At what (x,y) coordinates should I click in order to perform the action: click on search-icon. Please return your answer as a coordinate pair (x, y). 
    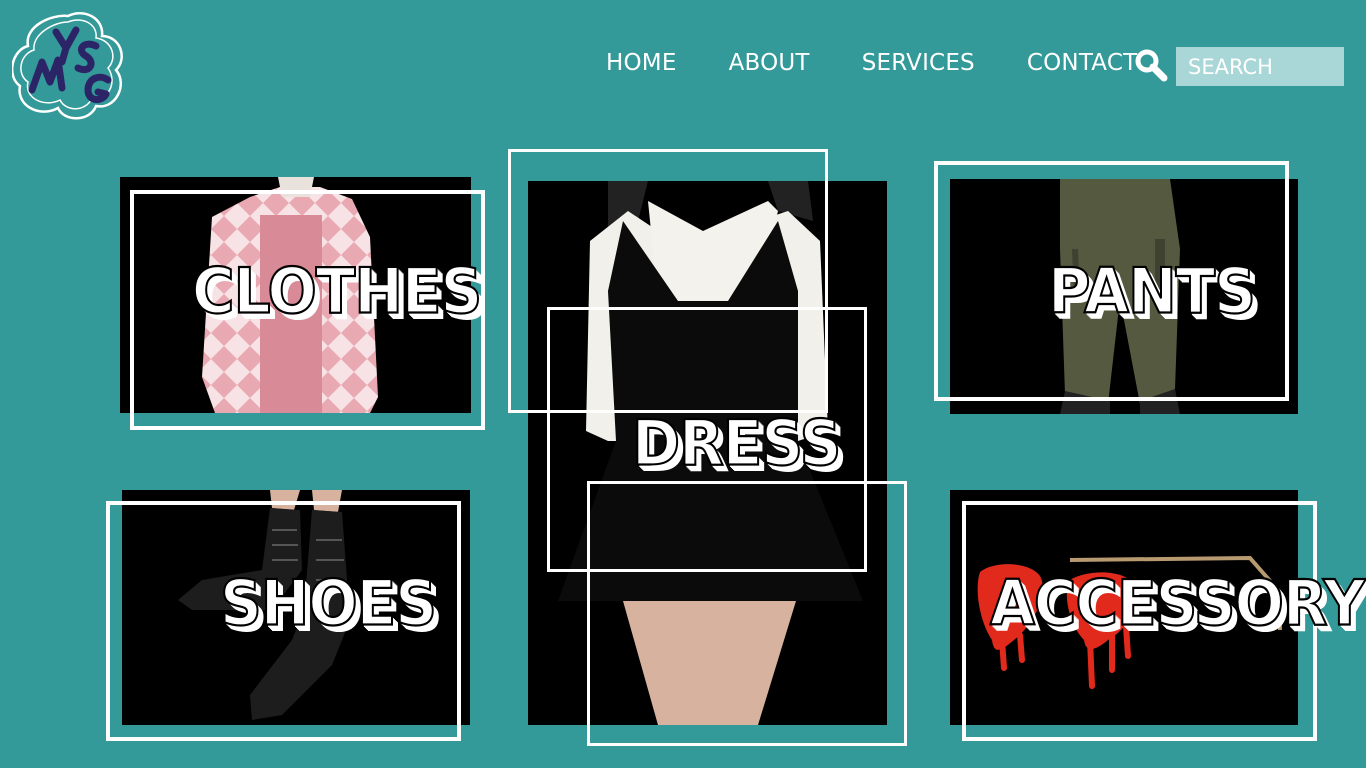
    Looking at the image, I should click on (1151, 65).